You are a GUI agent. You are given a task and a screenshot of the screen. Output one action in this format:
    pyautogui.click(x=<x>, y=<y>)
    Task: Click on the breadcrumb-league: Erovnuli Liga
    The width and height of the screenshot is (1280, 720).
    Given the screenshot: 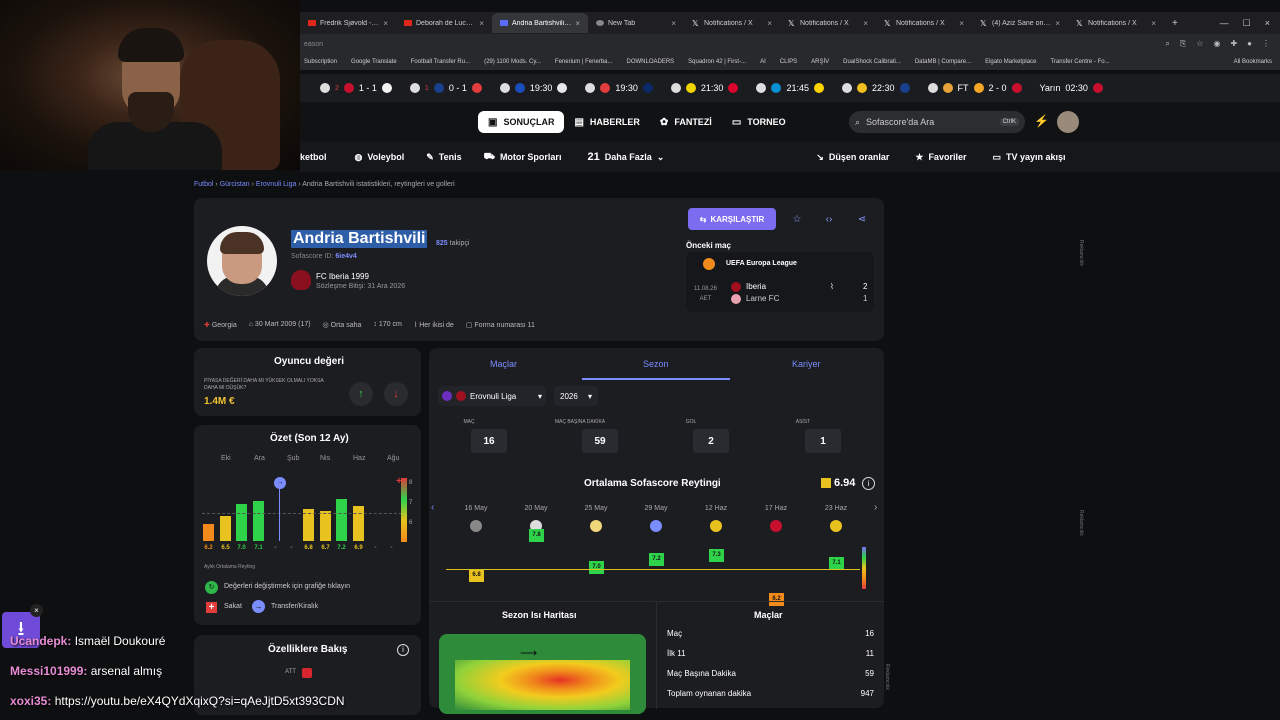 What is the action you would take?
    pyautogui.click(x=276, y=184)
    